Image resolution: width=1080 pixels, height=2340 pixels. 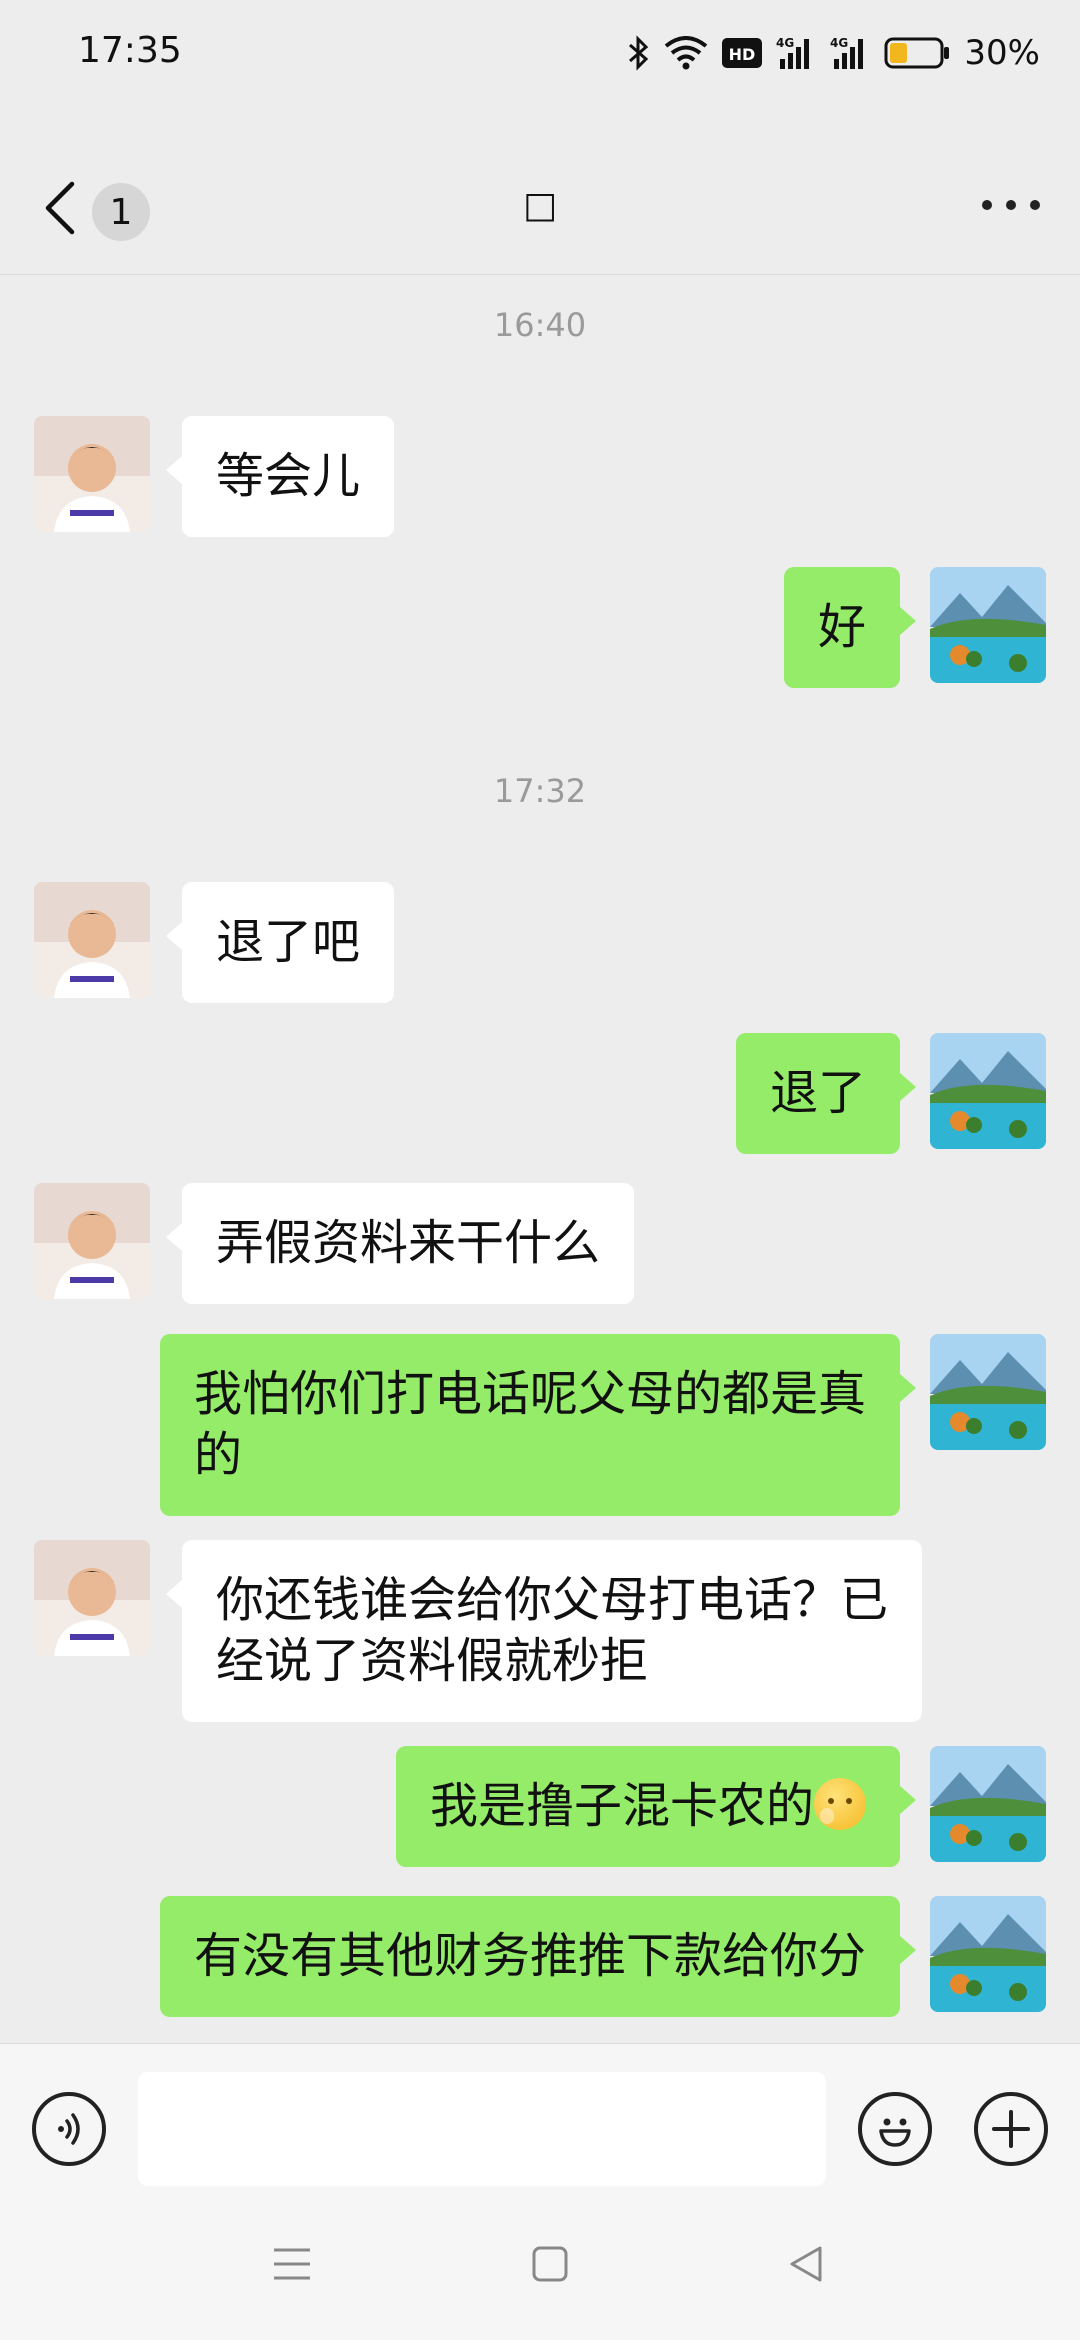 I want to click on wifi-icon, so click(x=686, y=53).